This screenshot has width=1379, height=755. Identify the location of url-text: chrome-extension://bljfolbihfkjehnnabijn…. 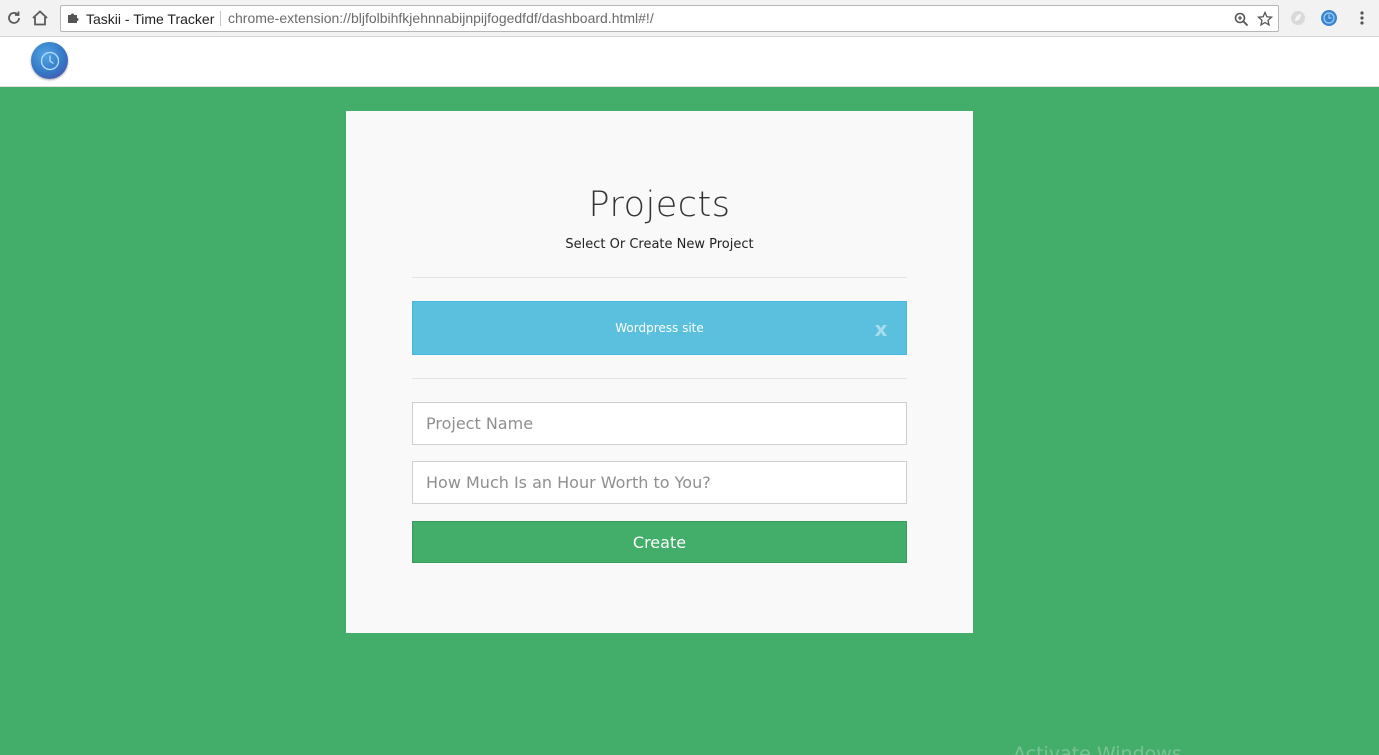
(441, 18).